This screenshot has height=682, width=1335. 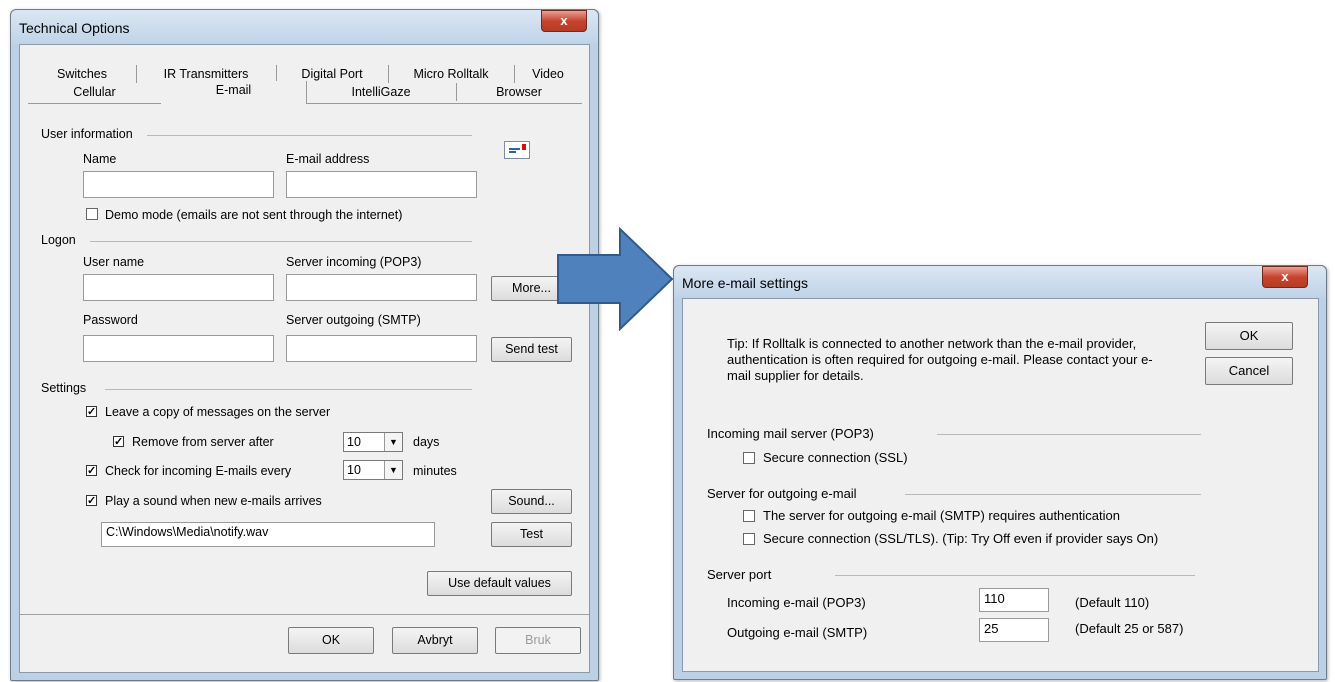 What do you see at coordinates (218, 412) in the screenshot?
I see `leave-copy-label: Leave a copy of messages on the server` at bounding box center [218, 412].